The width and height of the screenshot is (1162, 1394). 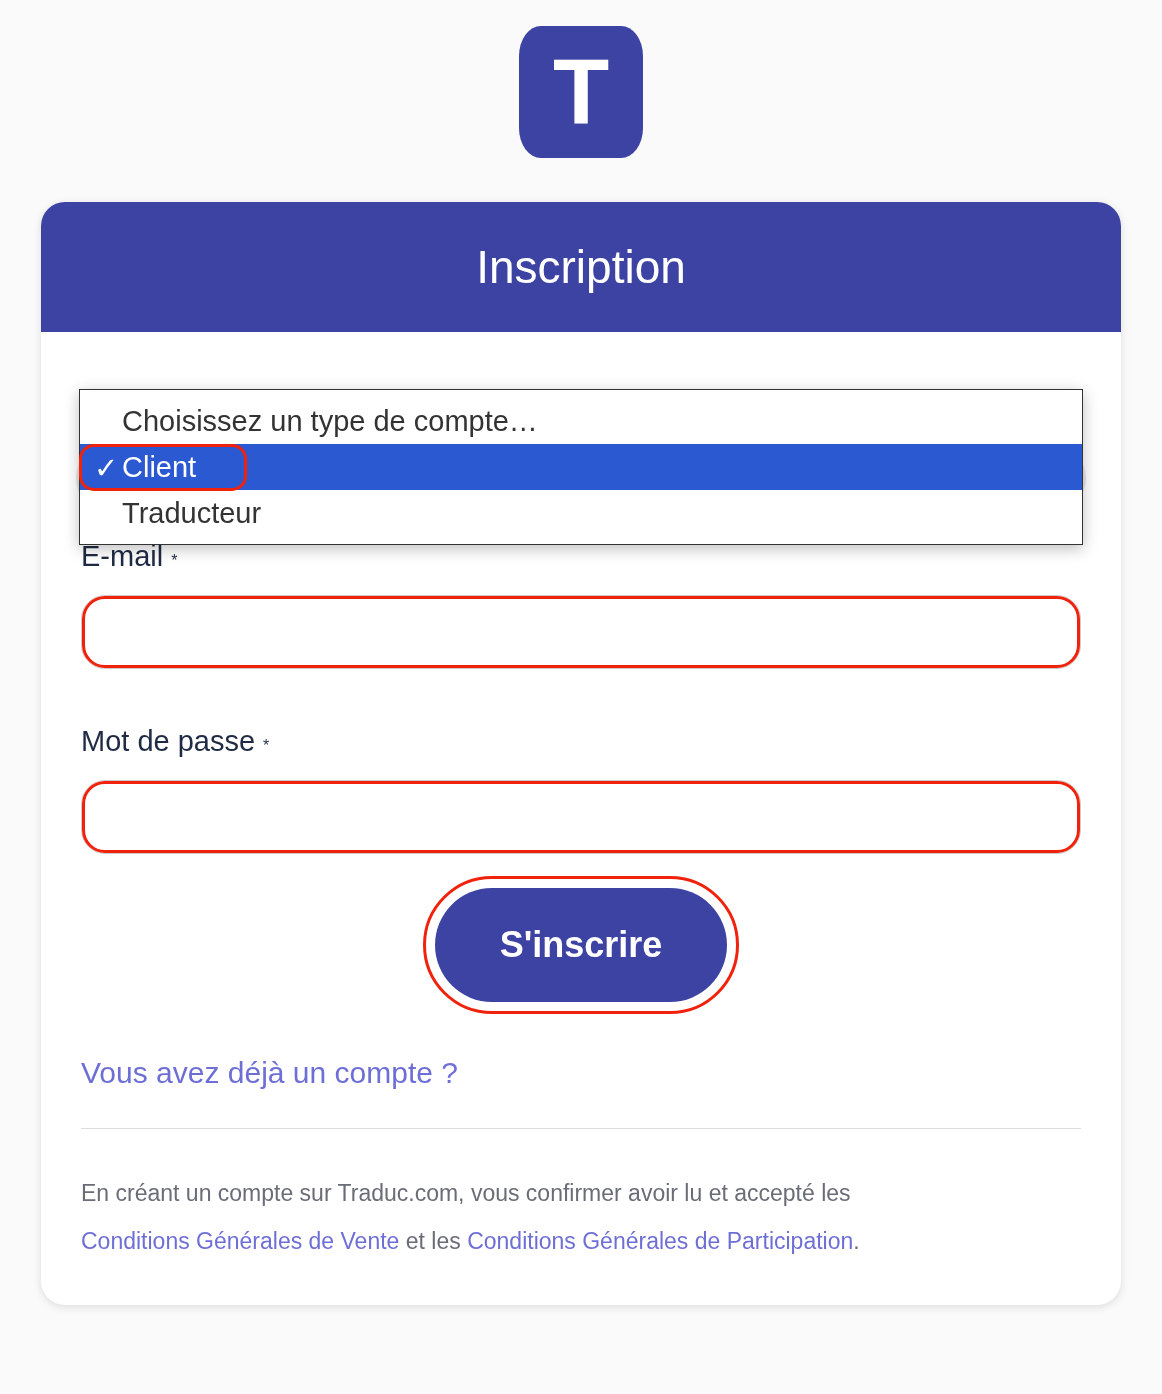 I want to click on terms-link: Conditions Générales de Vente, so click(x=240, y=1241).